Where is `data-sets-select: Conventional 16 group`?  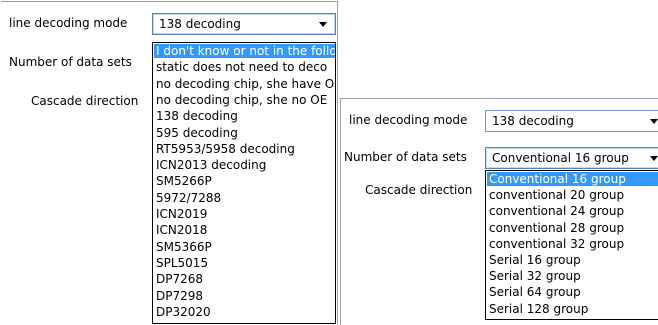
data-sets-select: Conventional 16 group is located at coordinates (571, 158).